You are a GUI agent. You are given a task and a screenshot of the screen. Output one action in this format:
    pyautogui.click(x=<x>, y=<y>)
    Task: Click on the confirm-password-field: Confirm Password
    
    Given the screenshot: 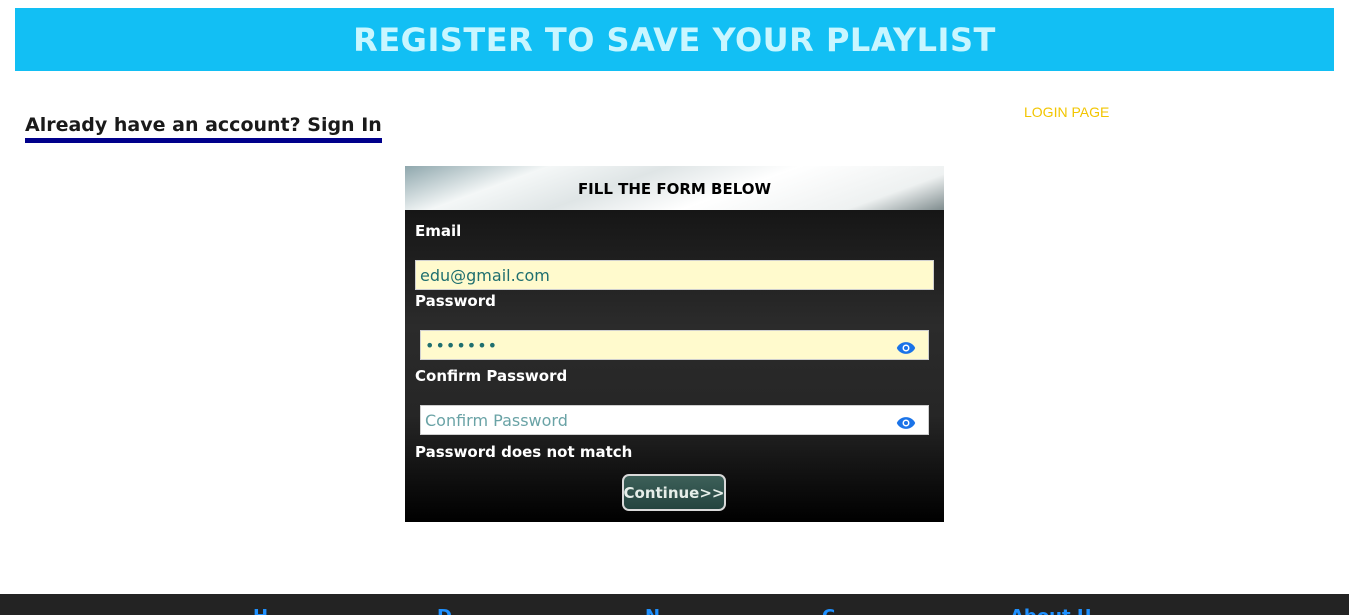 What is the action you would take?
    pyautogui.click(x=674, y=420)
    